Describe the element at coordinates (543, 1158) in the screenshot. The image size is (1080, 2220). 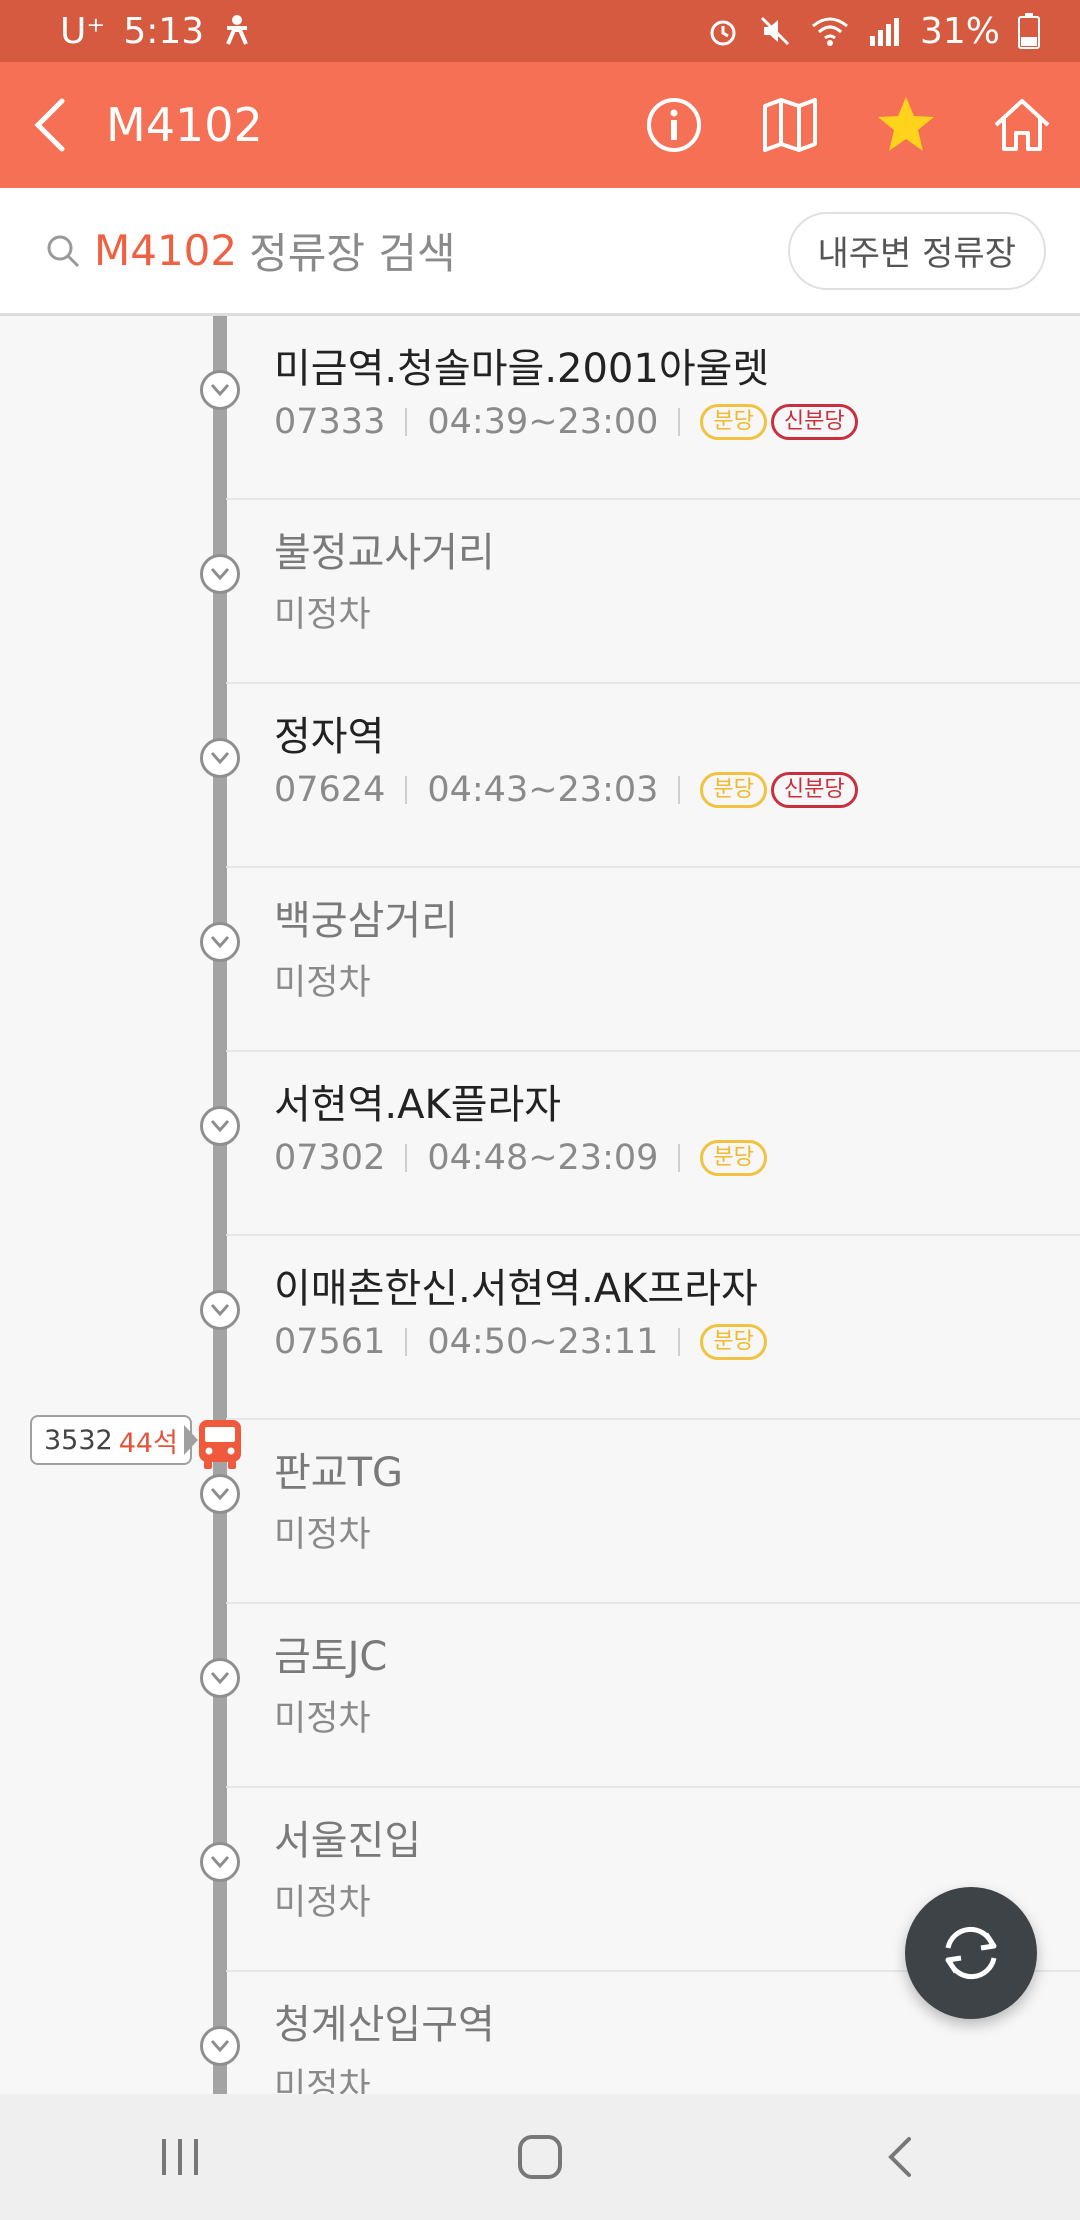
I see `operating-hours: 04:48~23:09` at that location.